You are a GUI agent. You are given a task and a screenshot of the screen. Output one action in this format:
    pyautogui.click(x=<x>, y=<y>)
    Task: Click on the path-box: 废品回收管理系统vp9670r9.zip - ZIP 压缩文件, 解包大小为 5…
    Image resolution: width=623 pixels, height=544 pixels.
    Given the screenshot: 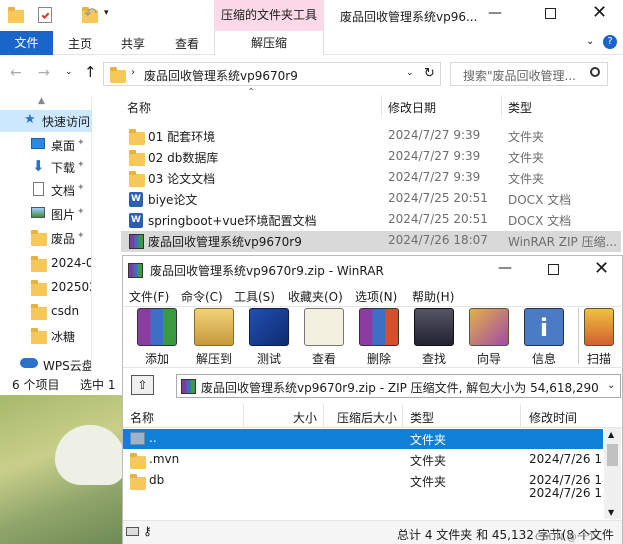 What is the action you would take?
    pyautogui.click(x=398, y=386)
    